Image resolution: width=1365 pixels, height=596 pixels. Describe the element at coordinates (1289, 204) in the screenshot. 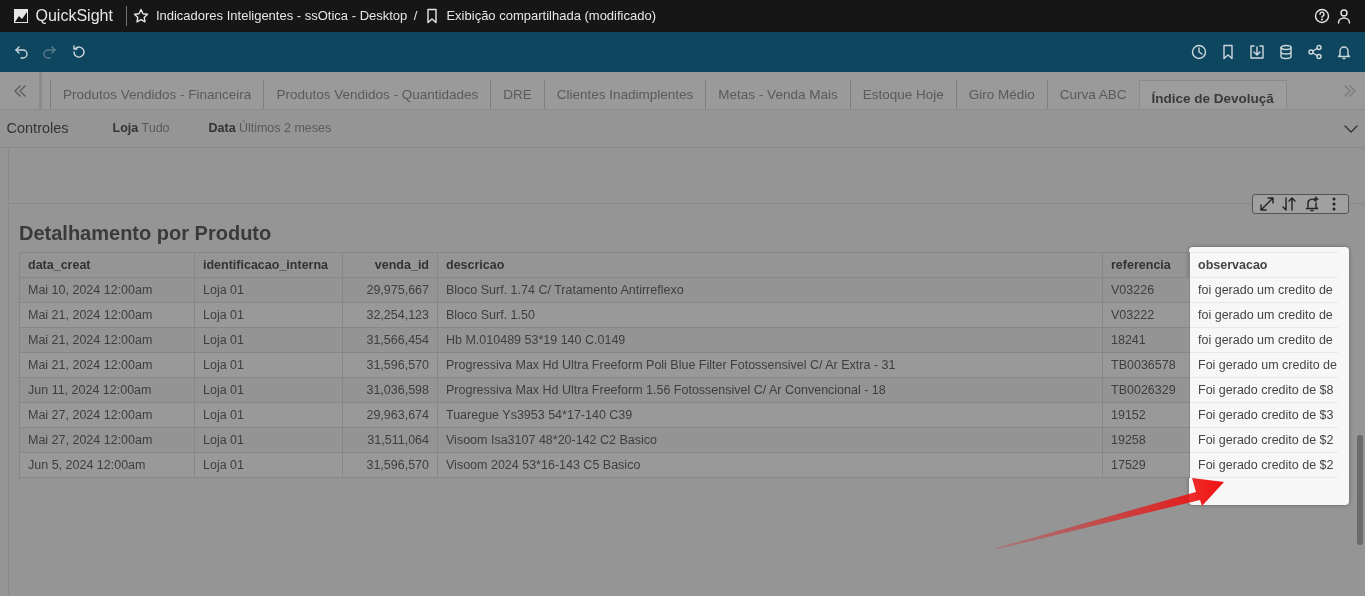

I see `sort-icon` at that location.